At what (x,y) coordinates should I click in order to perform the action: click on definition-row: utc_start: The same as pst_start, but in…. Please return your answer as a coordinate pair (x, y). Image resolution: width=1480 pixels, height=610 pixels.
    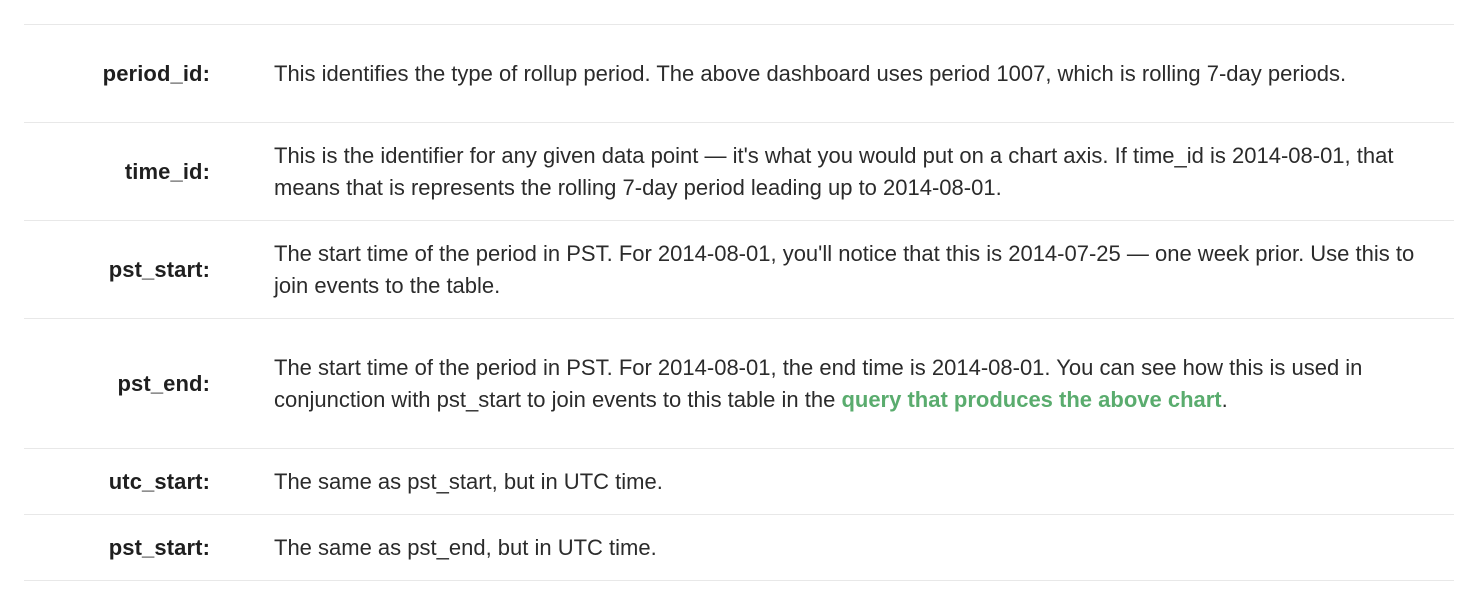
    Looking at the image, I should click on (739, 482).